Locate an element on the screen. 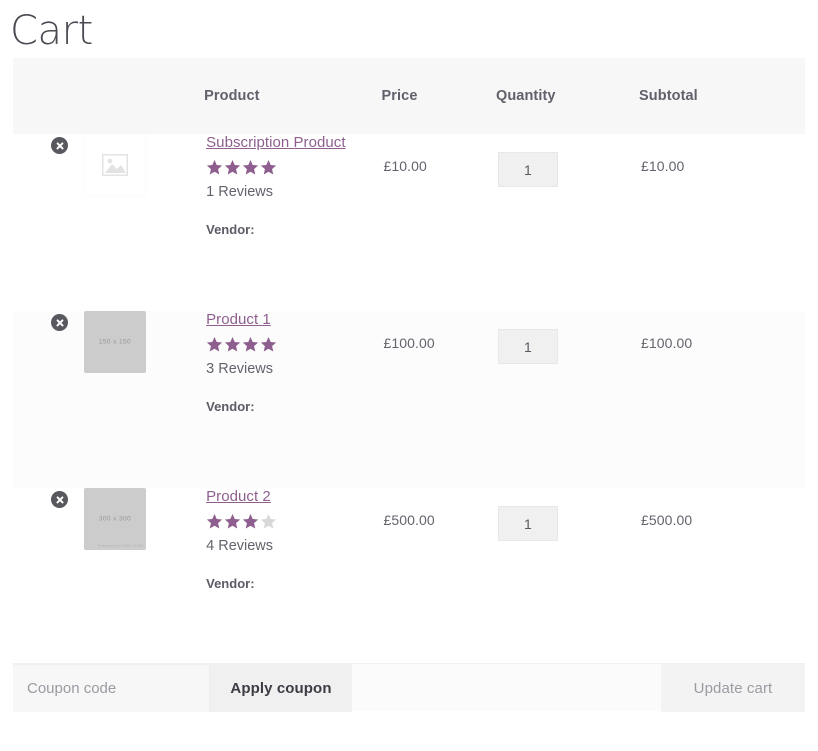  product-price: £100.00 is located at coordinates (438, 399).